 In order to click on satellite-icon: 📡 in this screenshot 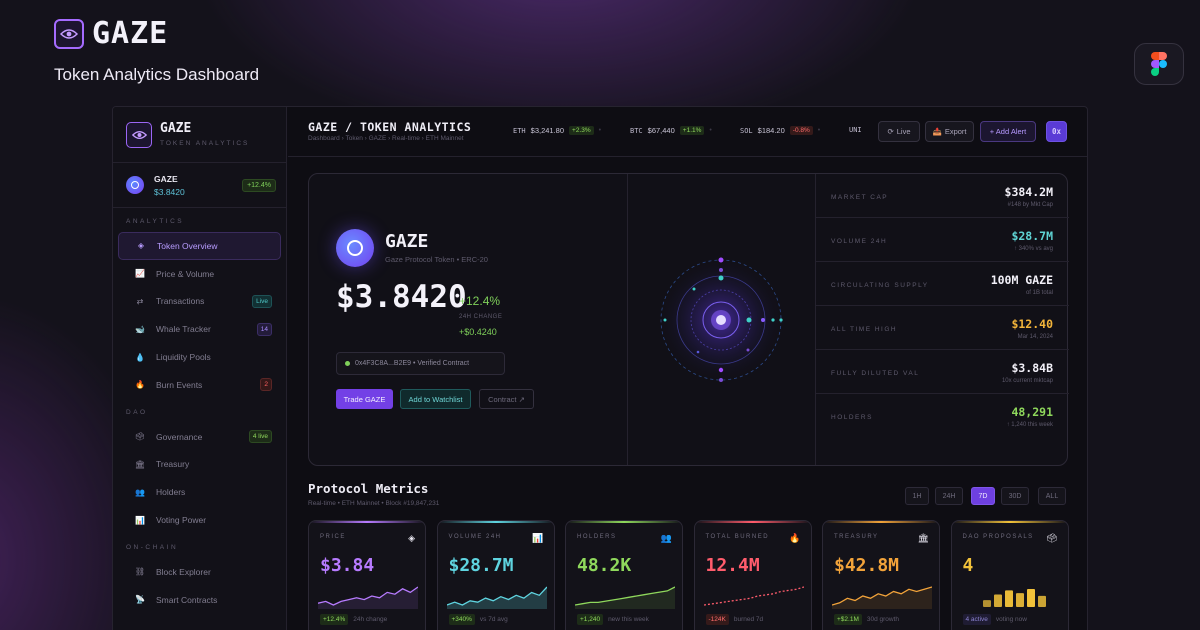, I will do `click(140, 600)`.